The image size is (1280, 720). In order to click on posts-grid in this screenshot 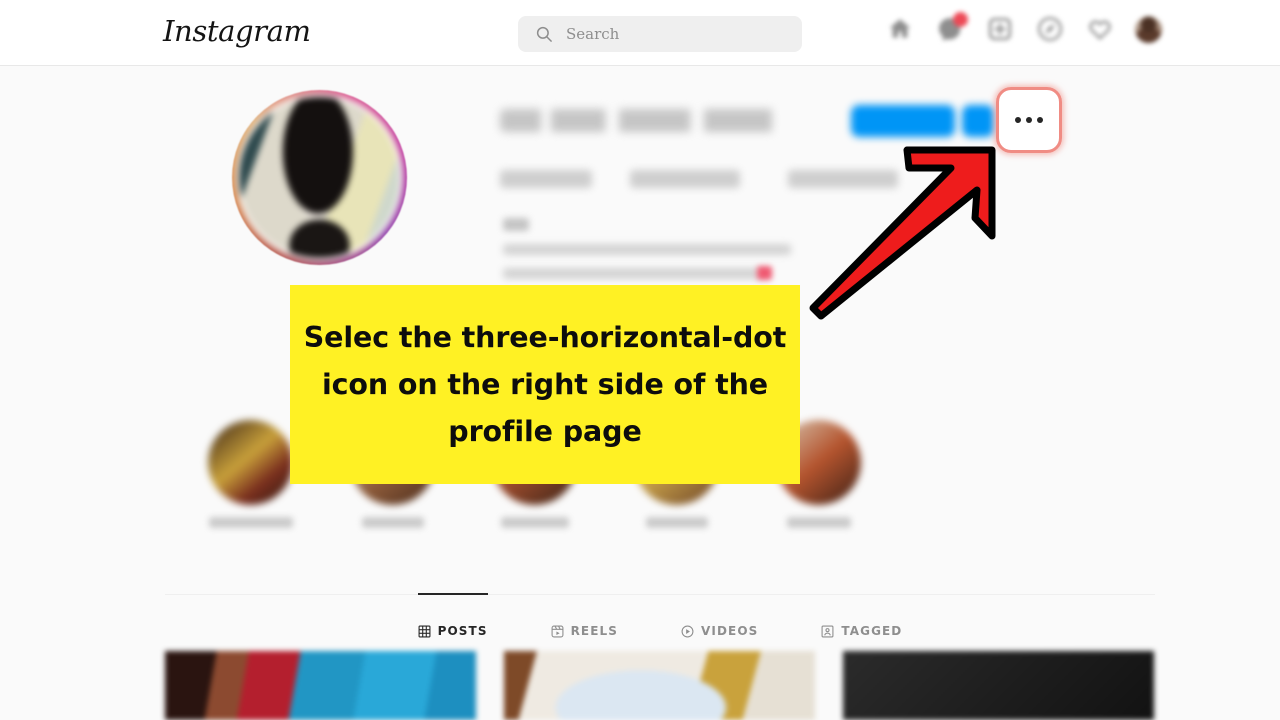, I will do `click(660, 685)`.